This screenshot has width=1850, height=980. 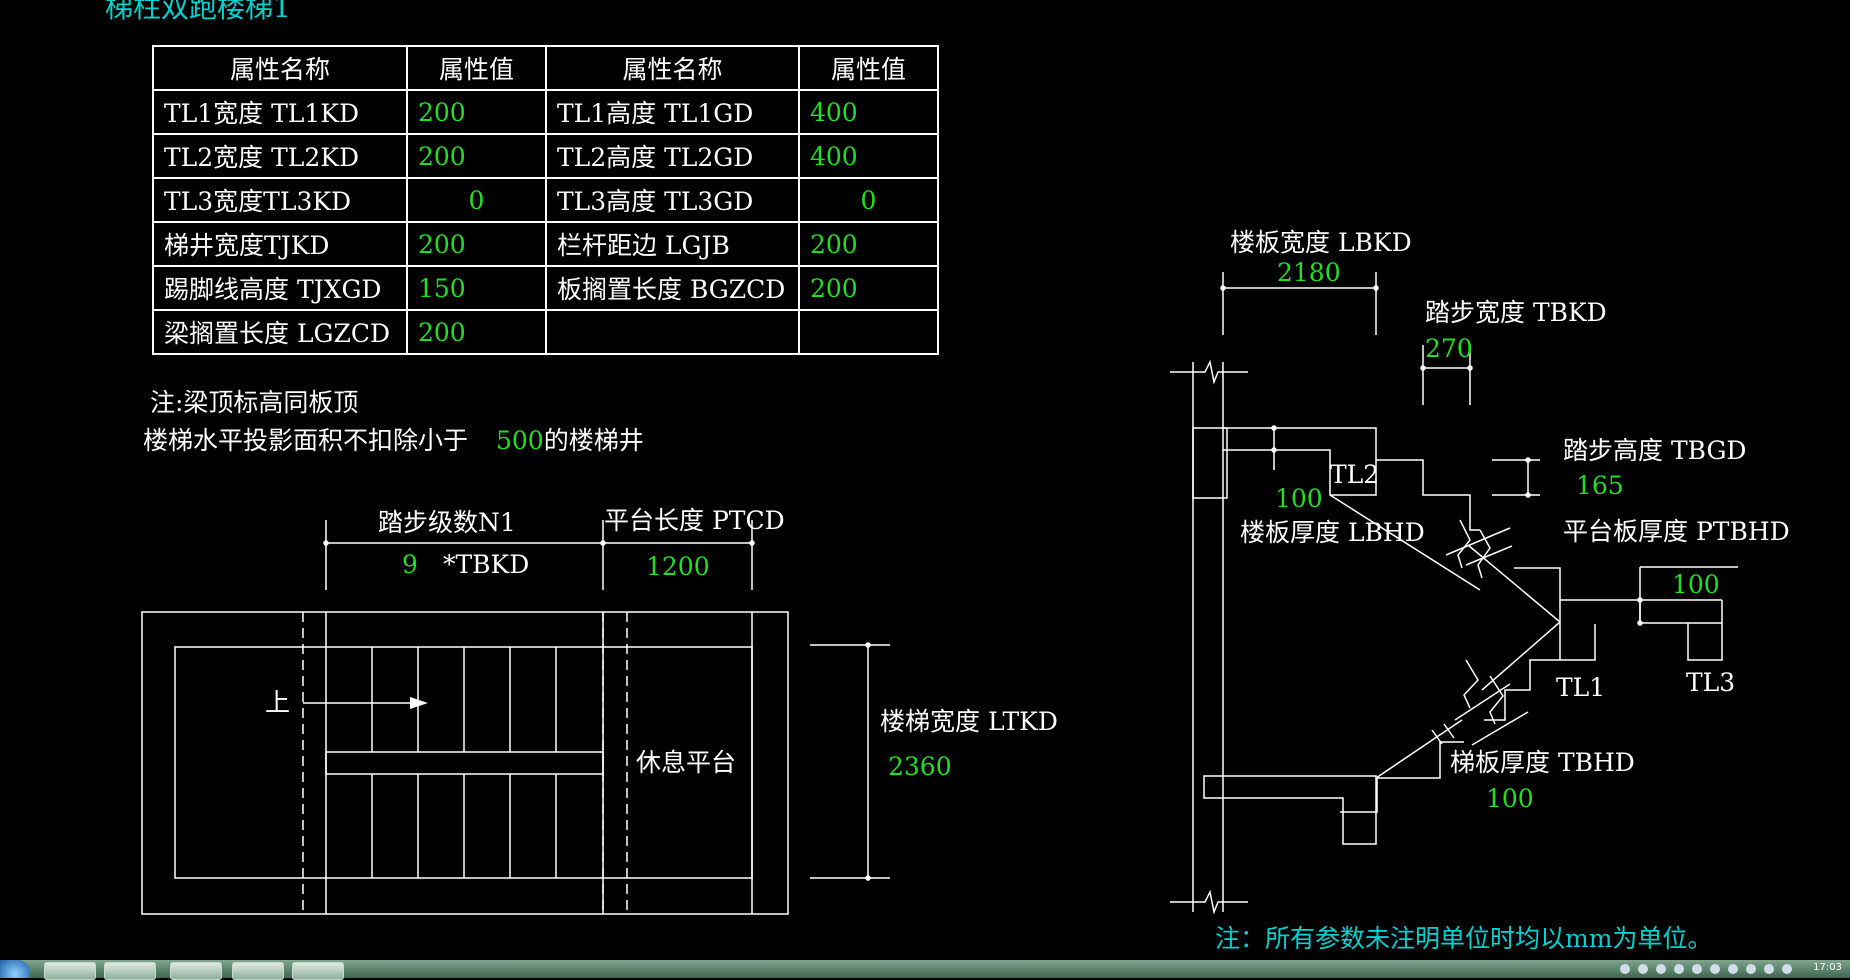 I want to click on section-slab-width-label: 楼板宽度 LBKD, so click(x=1321, y=242).